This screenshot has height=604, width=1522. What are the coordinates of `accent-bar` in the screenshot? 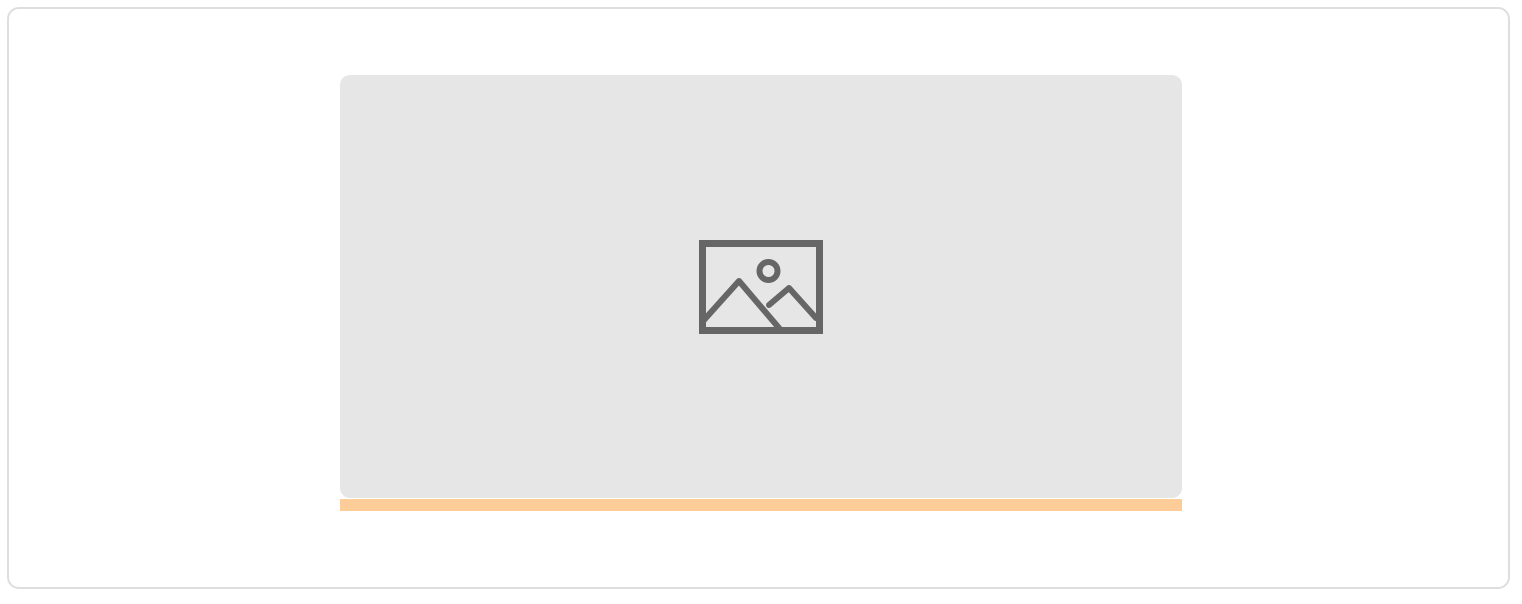 It's located at (761, 505).